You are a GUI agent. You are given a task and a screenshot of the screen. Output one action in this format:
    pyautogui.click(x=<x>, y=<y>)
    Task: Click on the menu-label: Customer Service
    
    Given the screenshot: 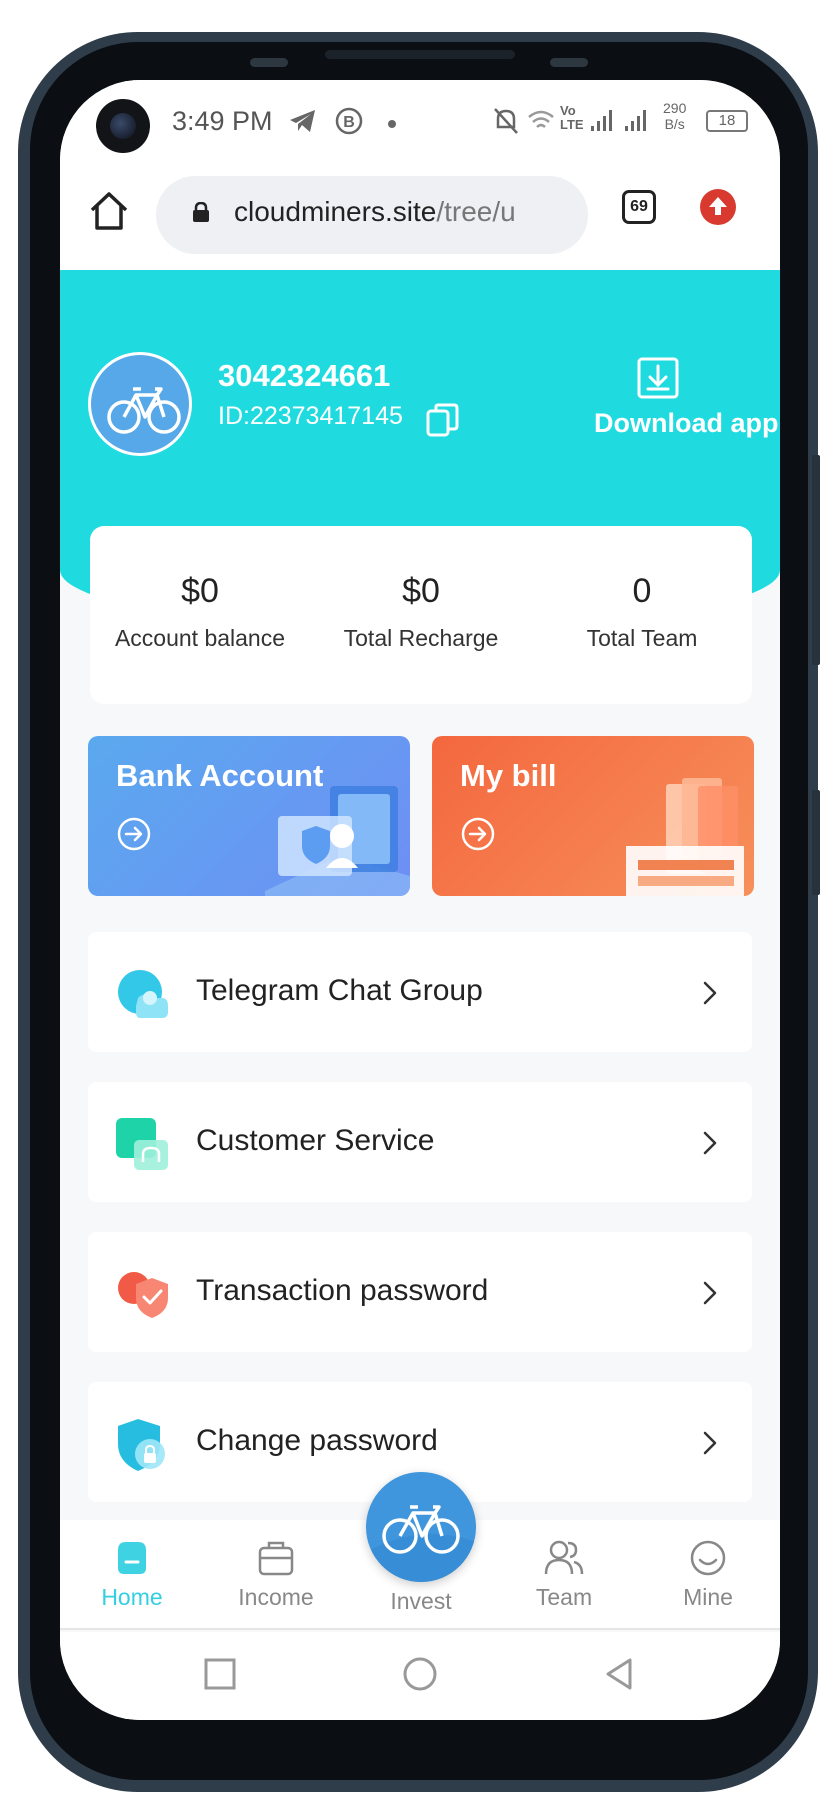 What is the action you would take?
    pyautogui.click(x=315, y=1140)
    